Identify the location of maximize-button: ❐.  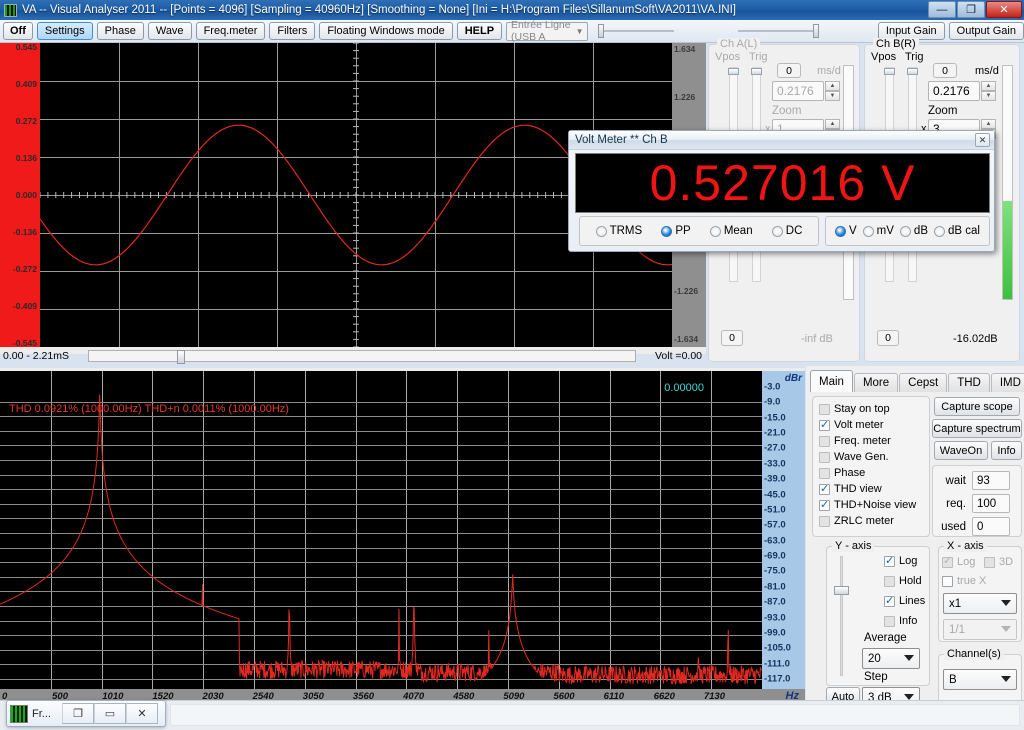
(971, 9).